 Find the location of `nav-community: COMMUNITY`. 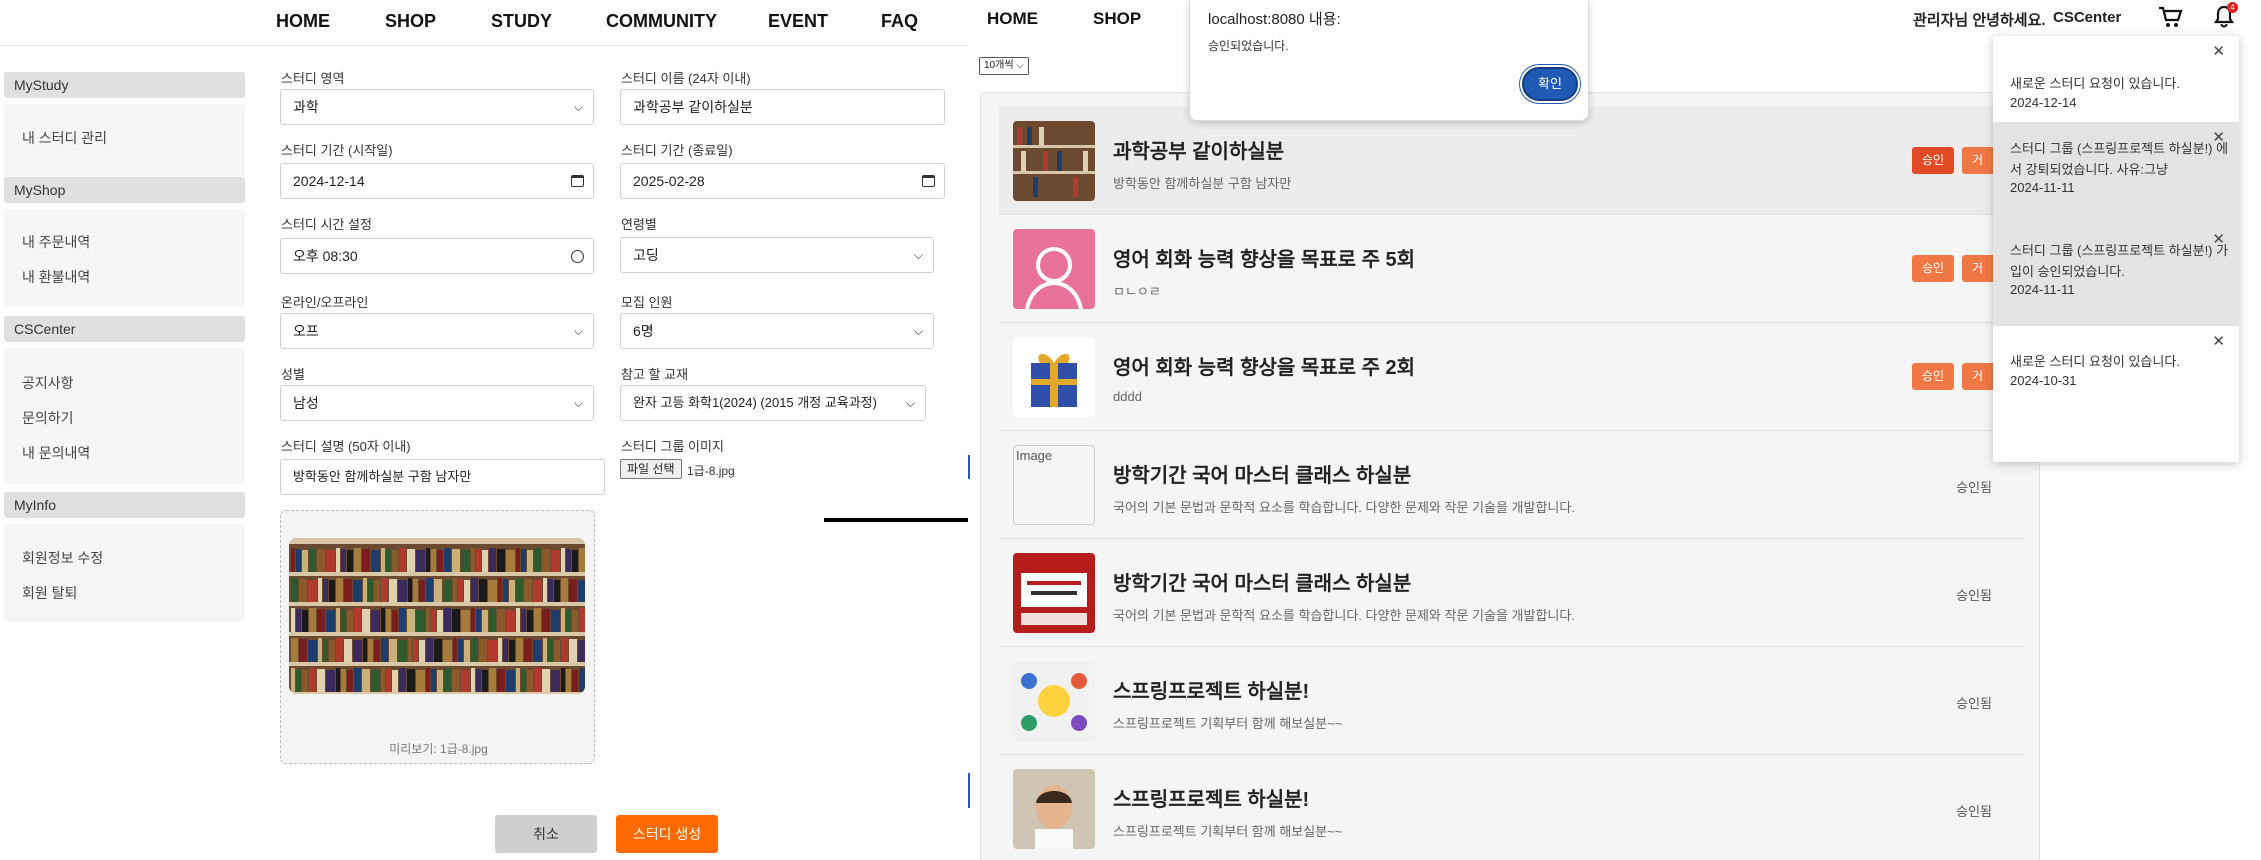

nav-community: COMMUNITY is located at coordinates (661, 21).